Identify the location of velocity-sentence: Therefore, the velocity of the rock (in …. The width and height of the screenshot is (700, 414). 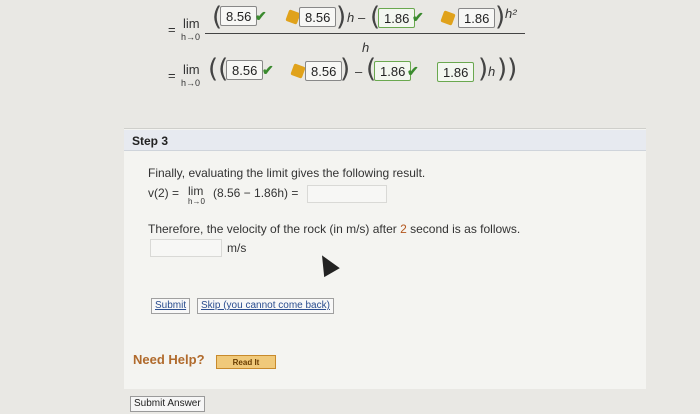
(334, 229).